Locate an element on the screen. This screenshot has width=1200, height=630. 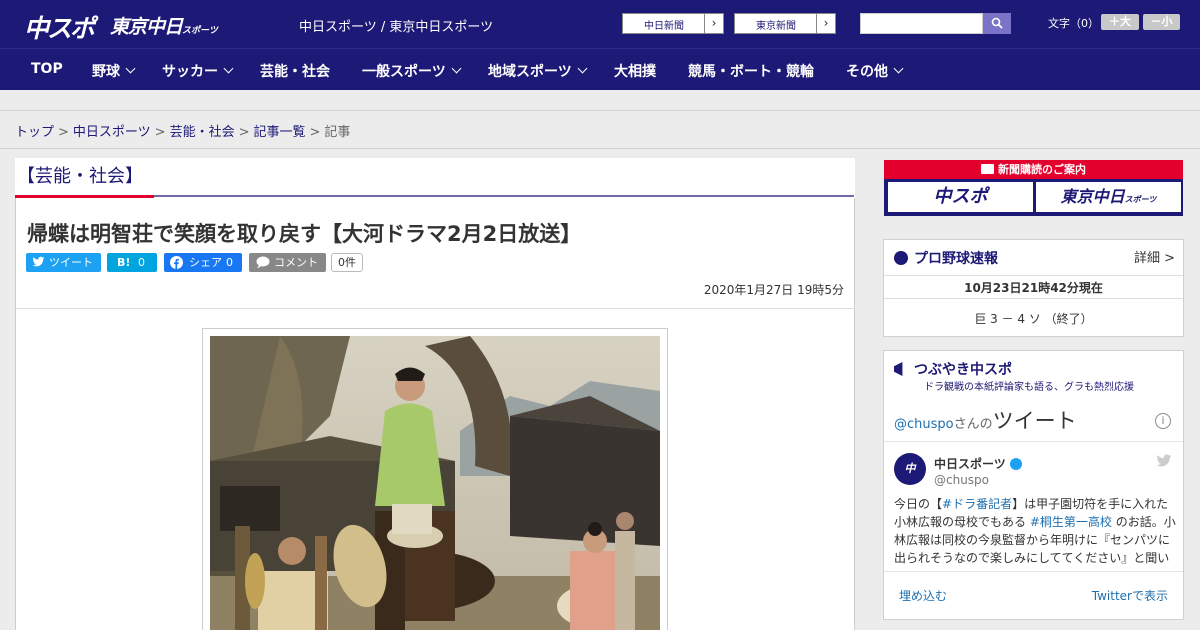
nav-item-general-sports: 一般スポーツ is located at coordinates (412, 71).